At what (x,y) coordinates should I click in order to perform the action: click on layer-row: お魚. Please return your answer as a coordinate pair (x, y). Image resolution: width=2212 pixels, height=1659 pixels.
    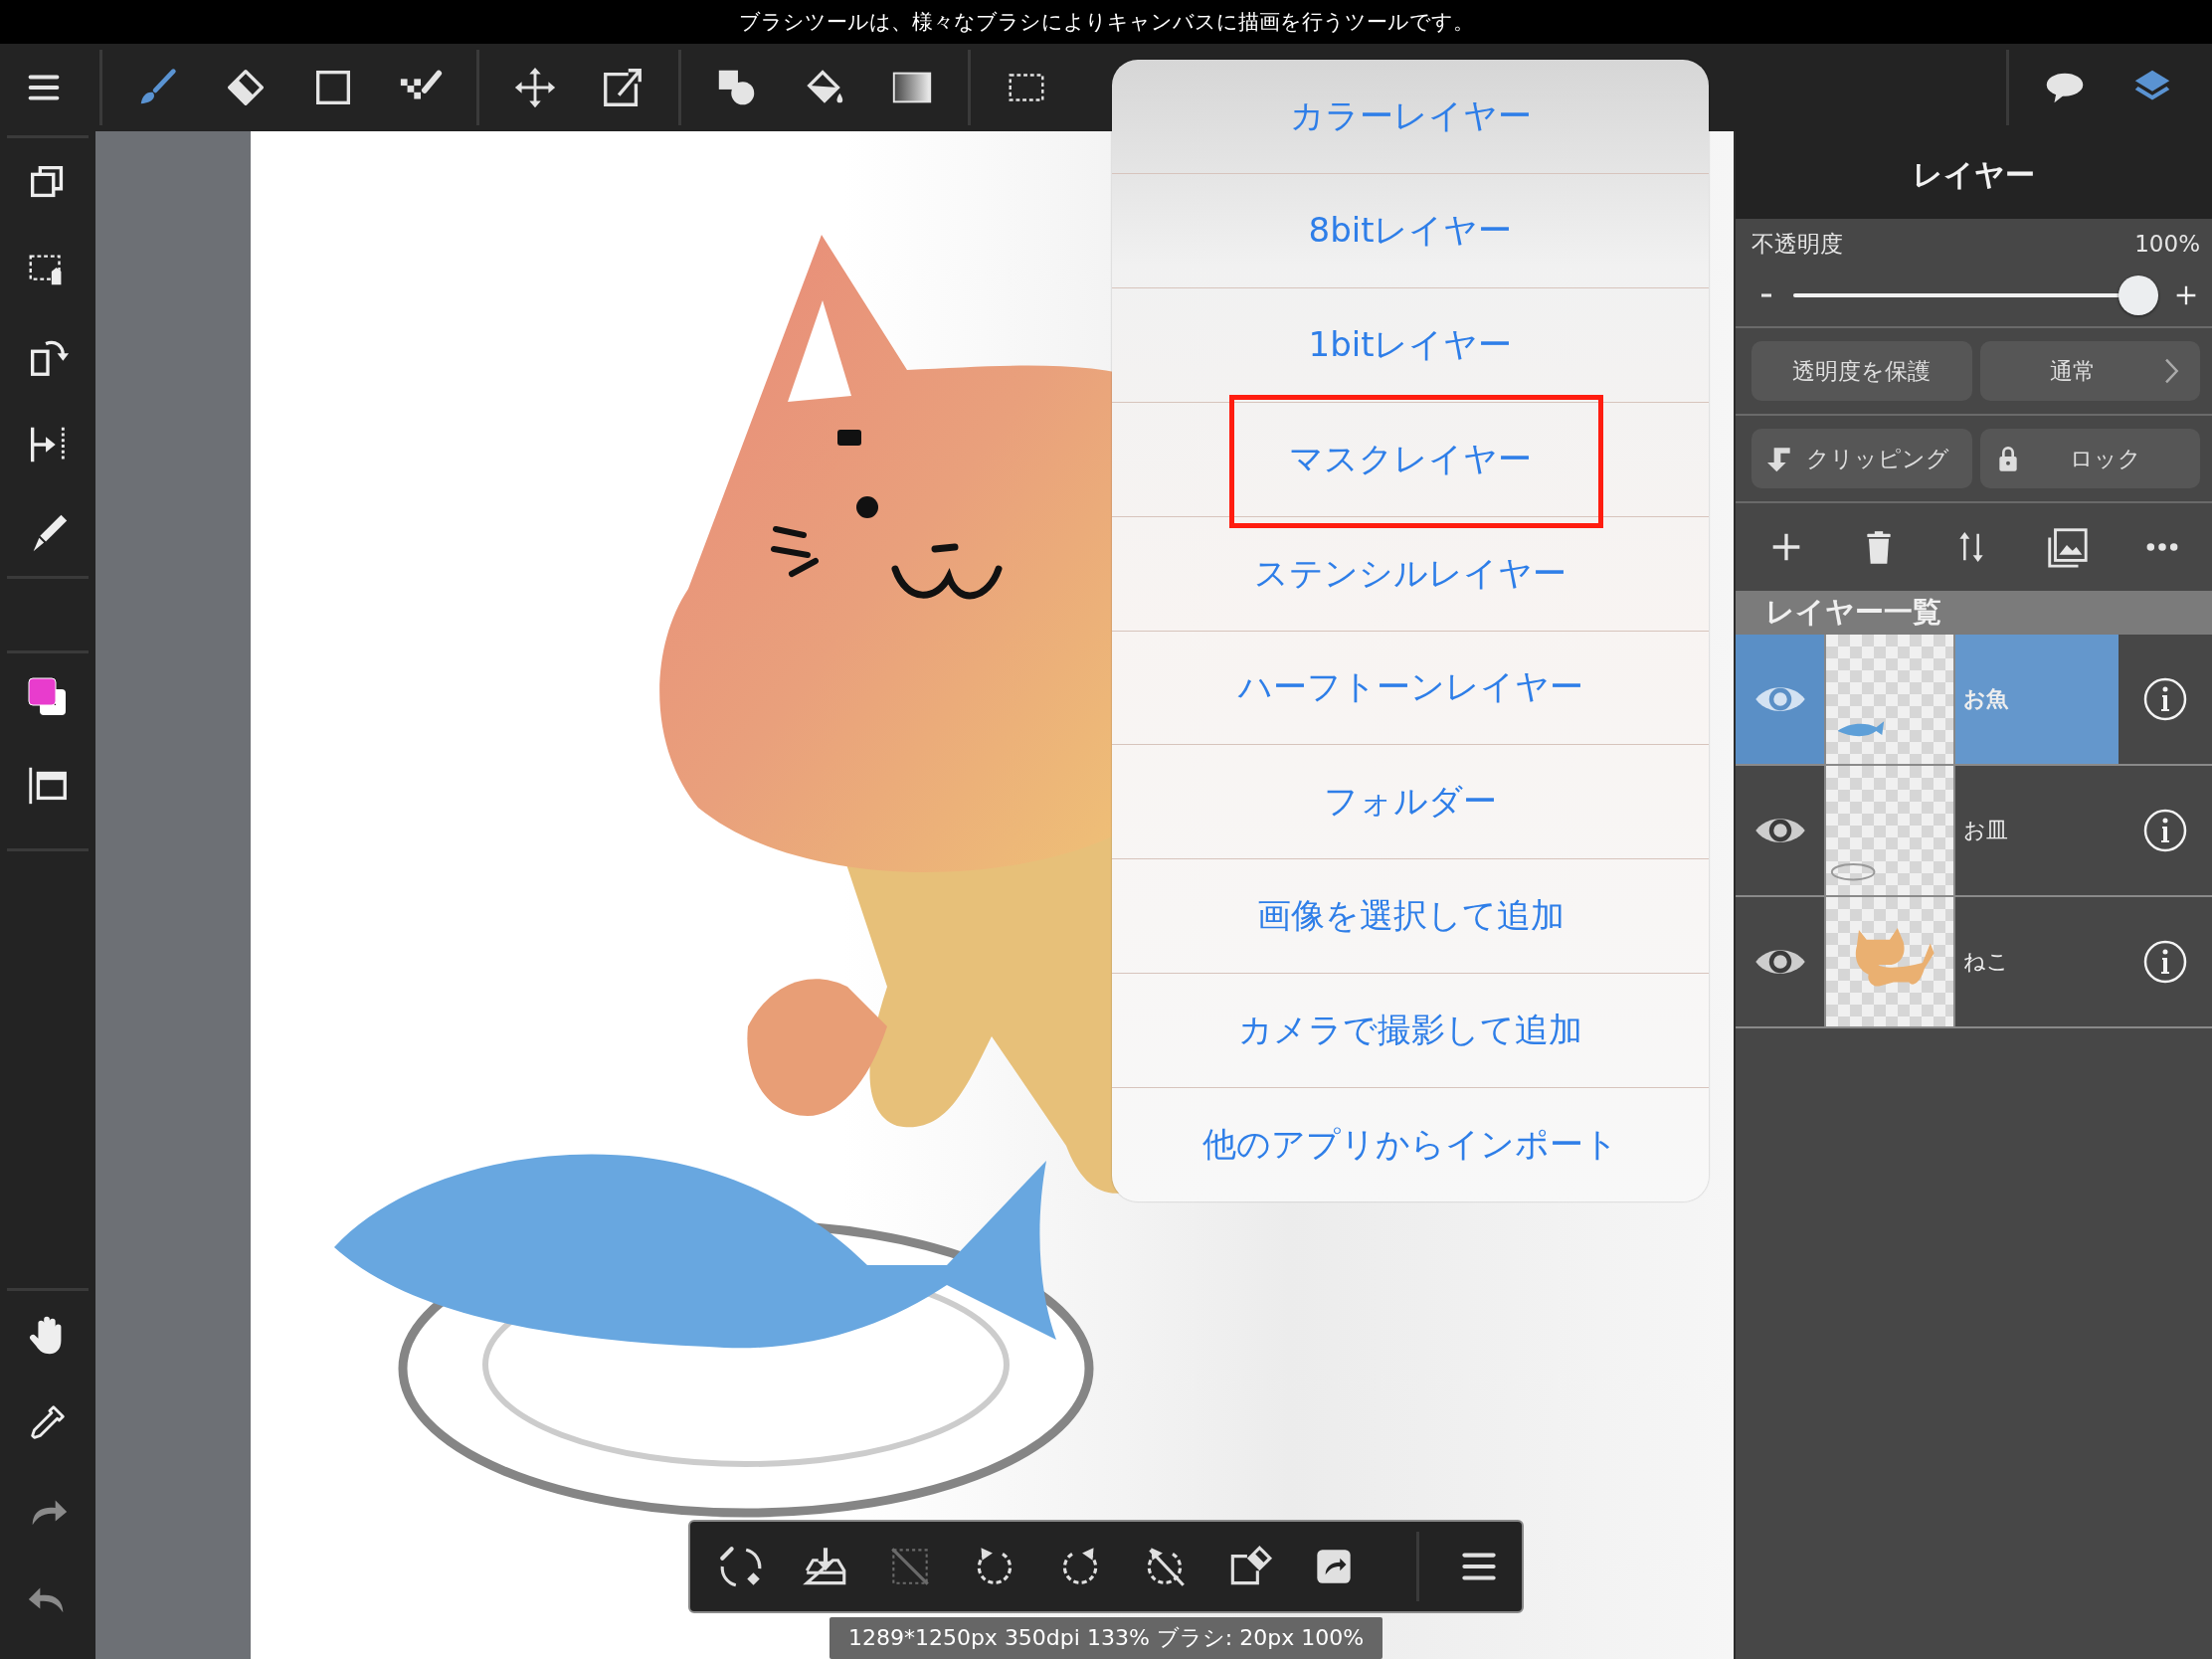
    Looking at the image, I should click on (1974, 700).